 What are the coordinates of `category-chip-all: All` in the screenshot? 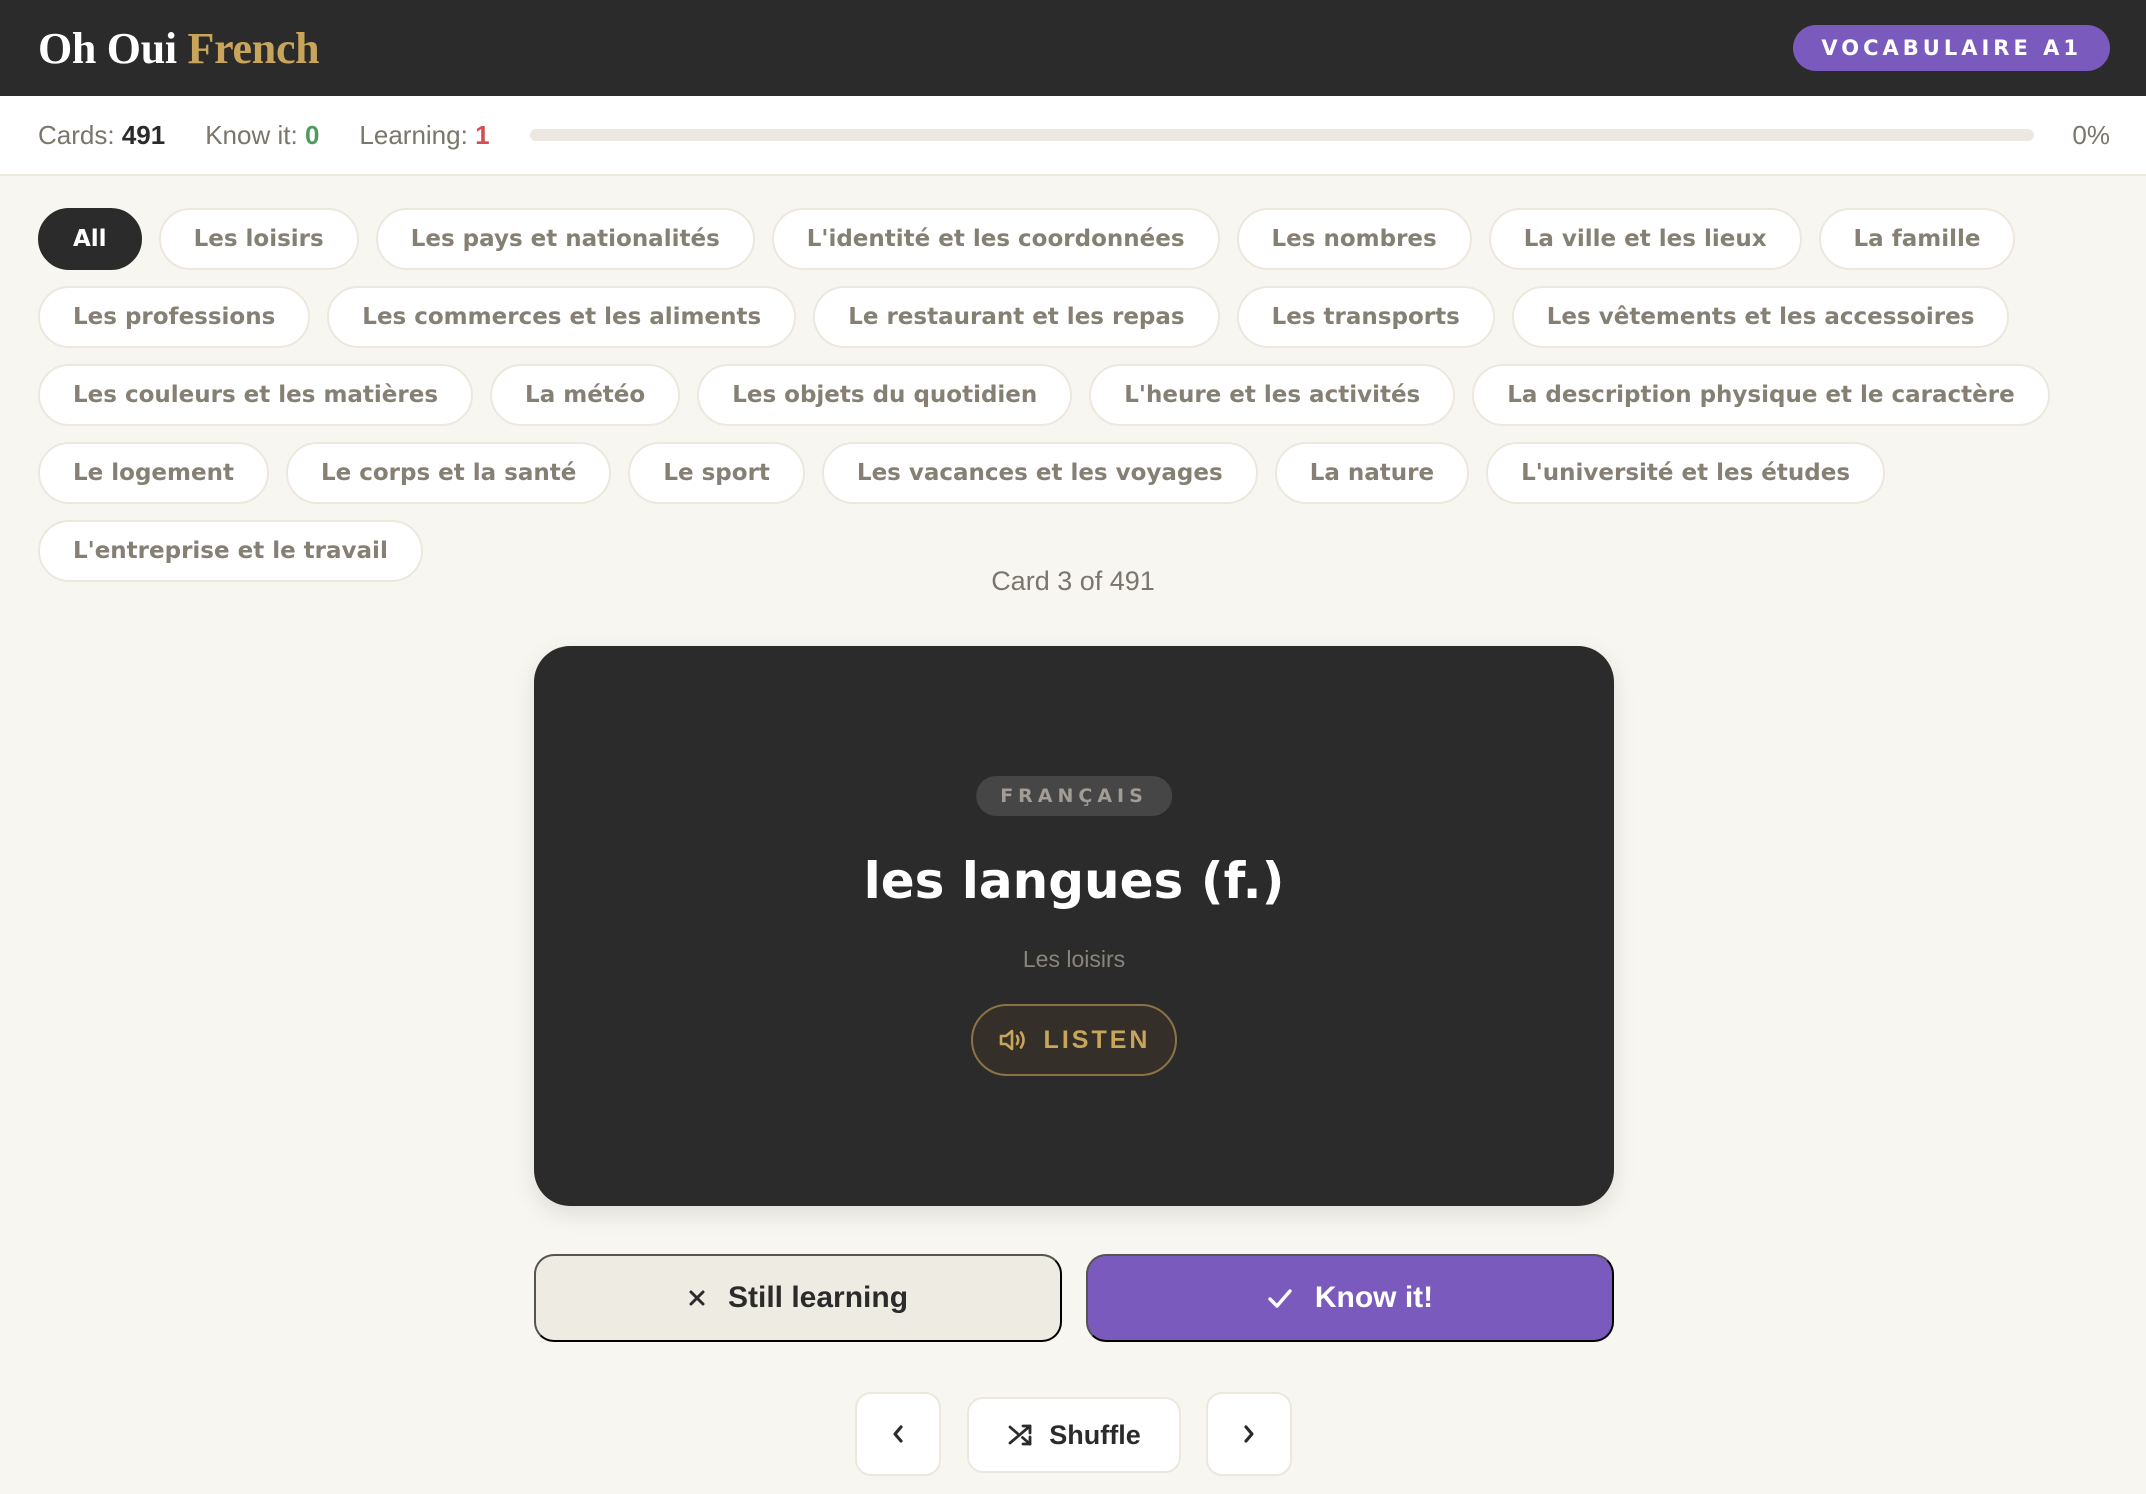 It's located at (90, 239).